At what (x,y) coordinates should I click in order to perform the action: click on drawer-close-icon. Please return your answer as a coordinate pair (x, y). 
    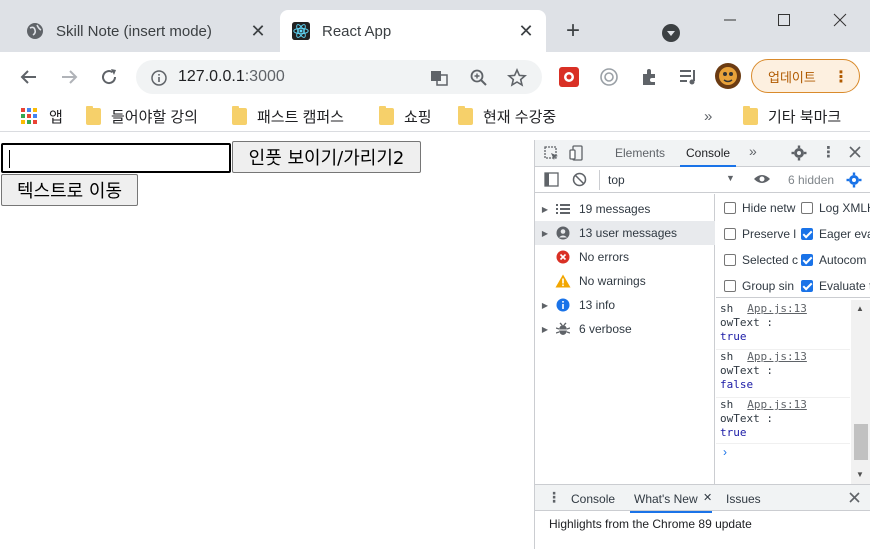
    Looking at the image, I should click on (854, 499).